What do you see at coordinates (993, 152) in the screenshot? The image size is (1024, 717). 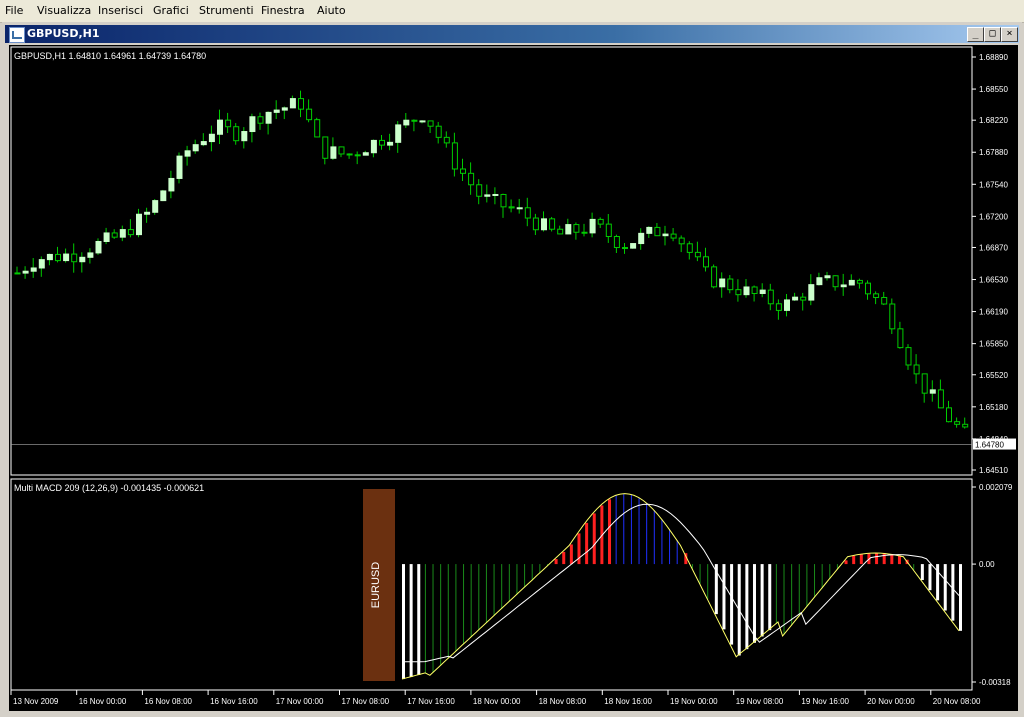 I see `price-label: 1.67880` at bounding box center [993, 152].